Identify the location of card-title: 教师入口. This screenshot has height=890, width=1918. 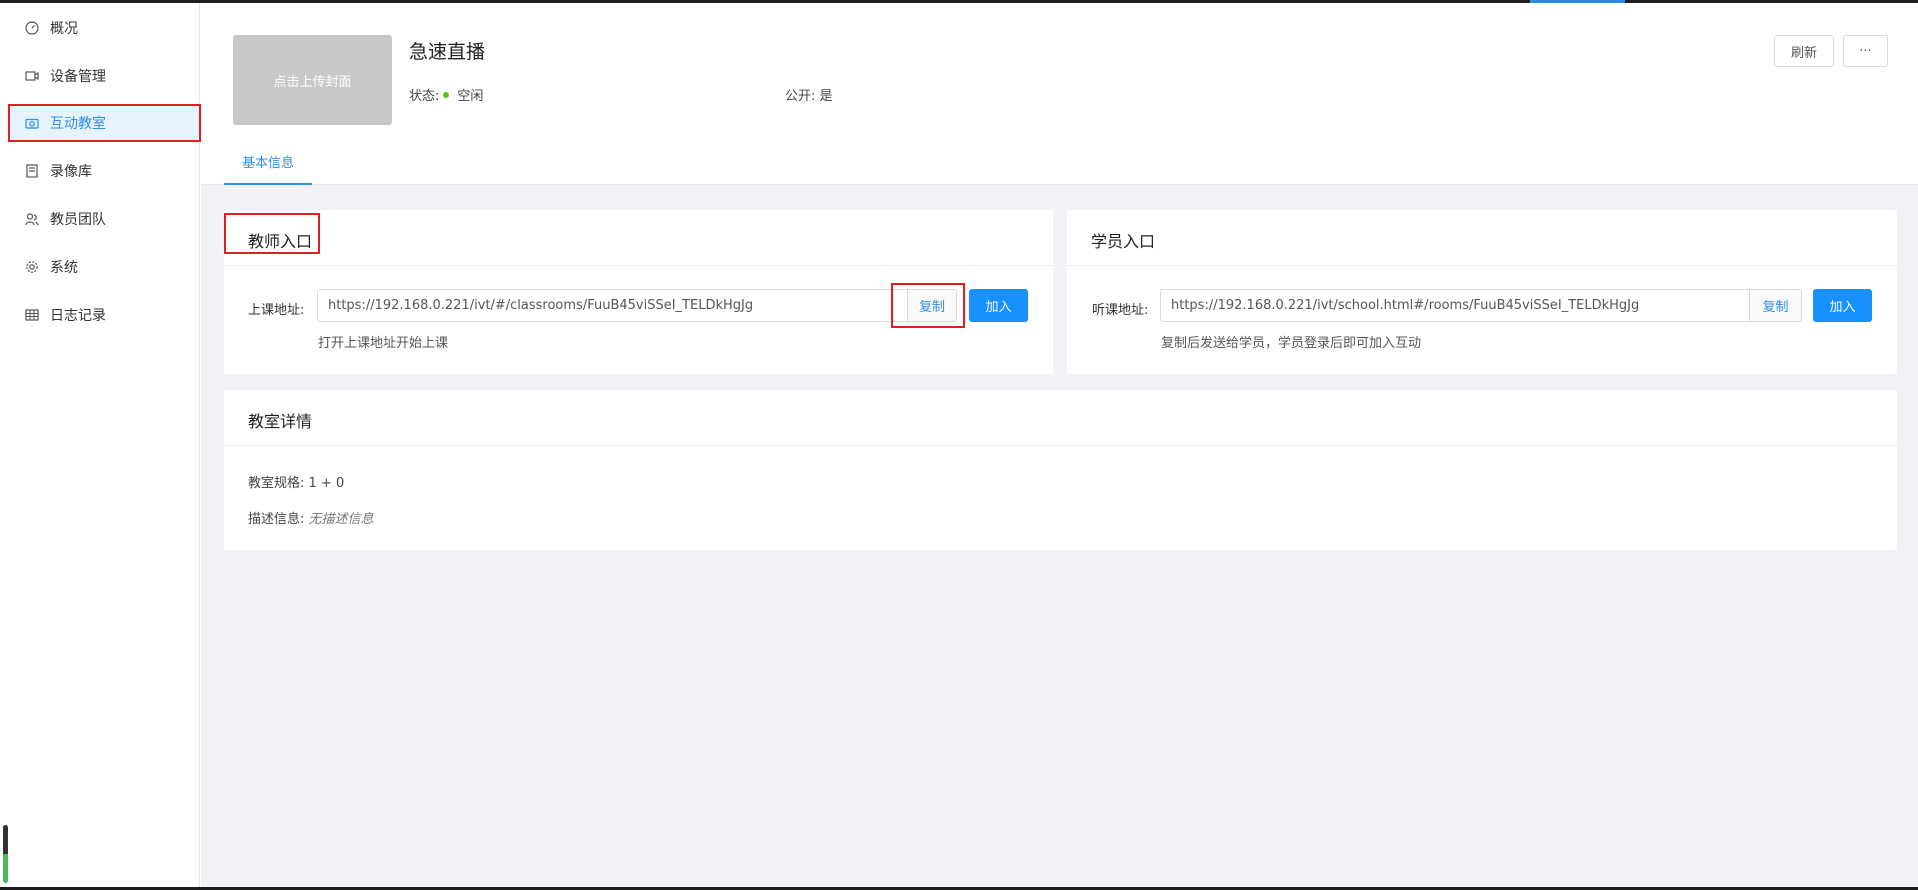
(280, 241).